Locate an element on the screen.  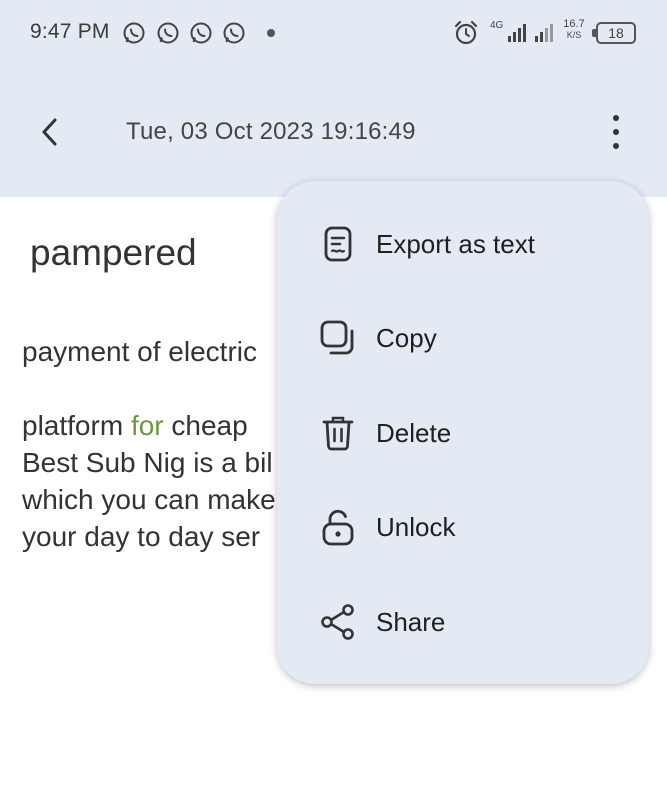
menu-label: Unlock is located at coordinates (416, 527).